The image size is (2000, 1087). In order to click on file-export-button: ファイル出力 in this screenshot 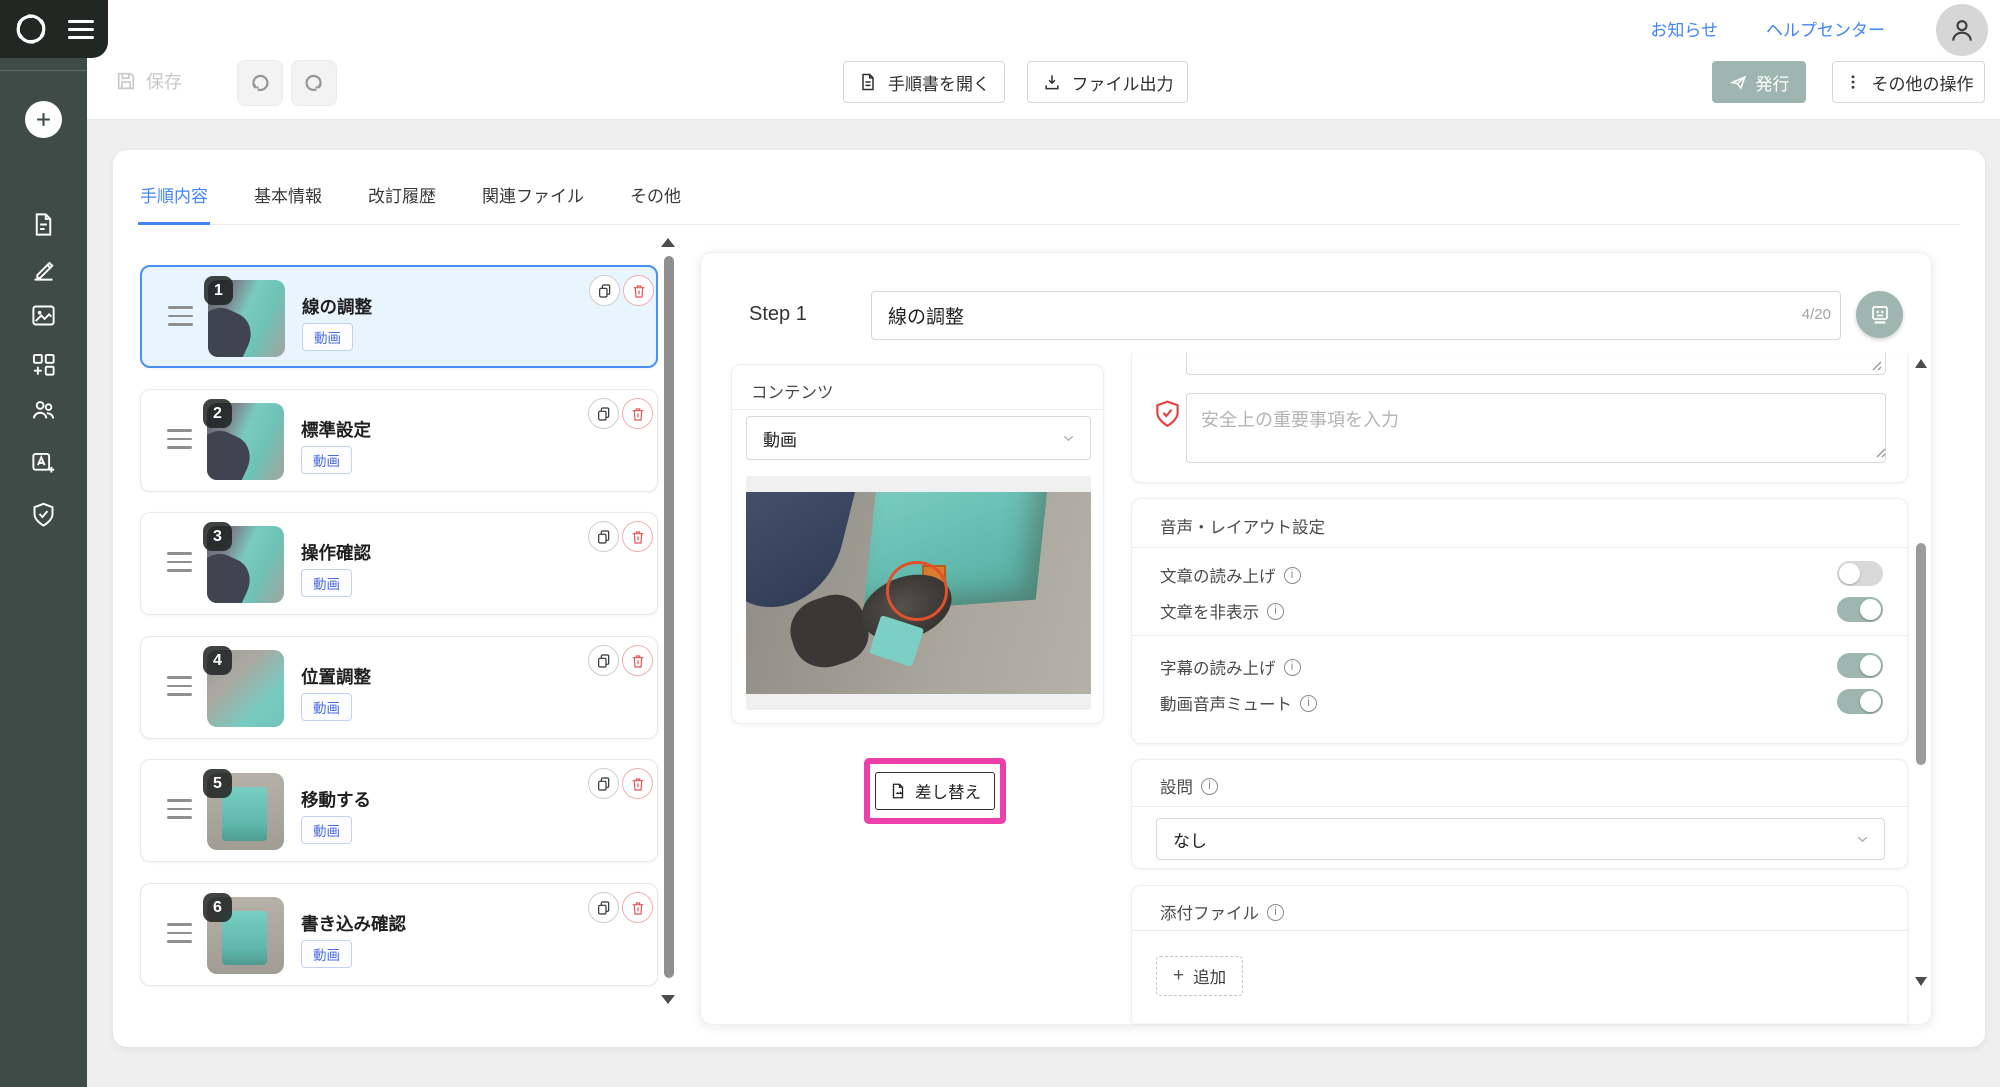, I will do `click(1107, 82)`.